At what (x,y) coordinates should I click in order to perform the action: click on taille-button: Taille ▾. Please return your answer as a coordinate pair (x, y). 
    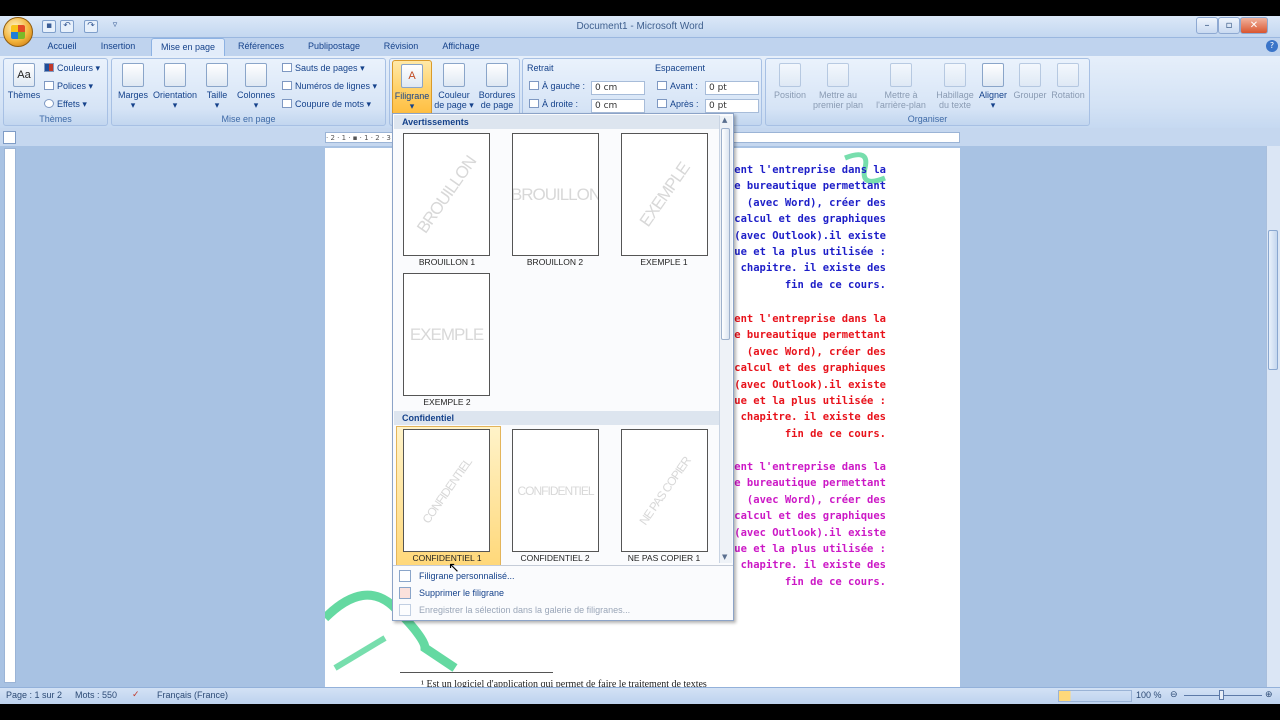
    Looking at the image, I should click on (217, 86).